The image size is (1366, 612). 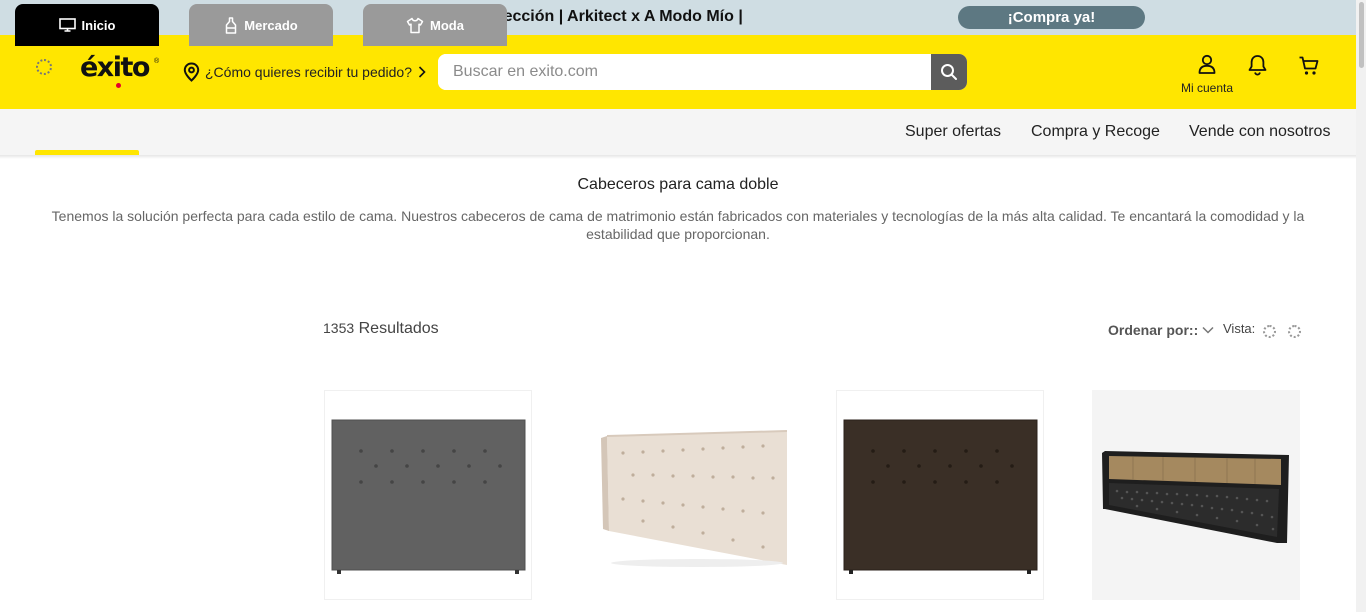 I want to click on tab-moda: Moda, so click(x=435, y=25).